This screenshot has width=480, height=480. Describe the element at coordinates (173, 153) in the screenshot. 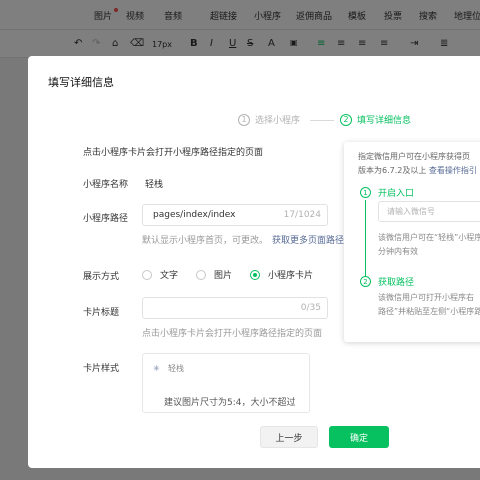

I see `intro-text: 点击小程序卡片会打开小程序路径指定的页面` at that location.